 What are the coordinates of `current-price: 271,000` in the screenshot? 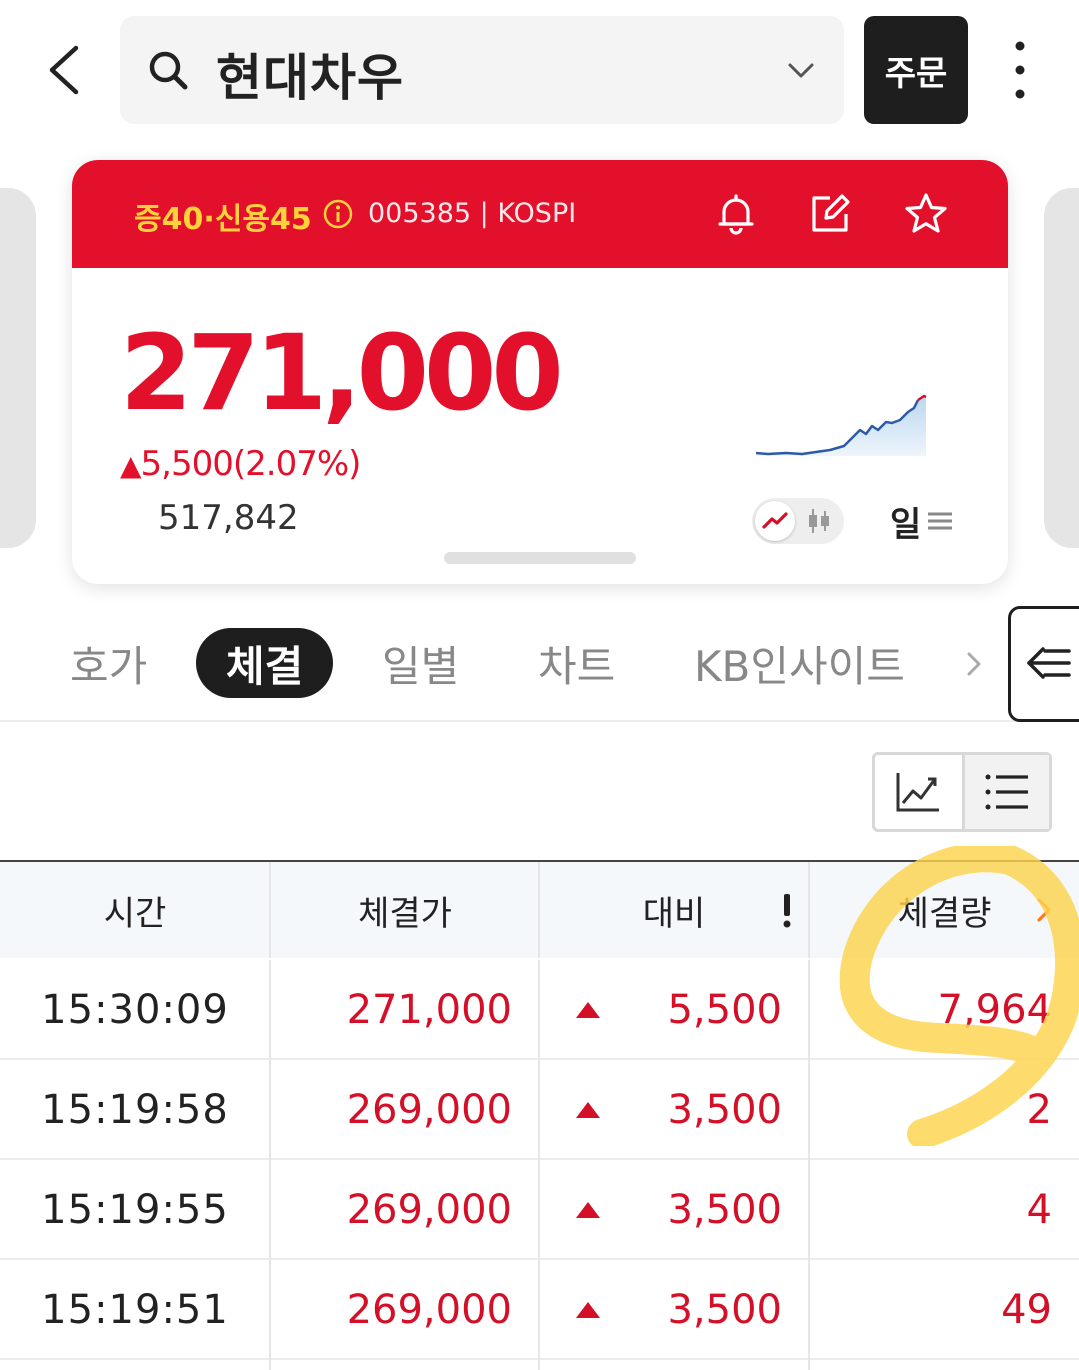 It's located at (342, 373).